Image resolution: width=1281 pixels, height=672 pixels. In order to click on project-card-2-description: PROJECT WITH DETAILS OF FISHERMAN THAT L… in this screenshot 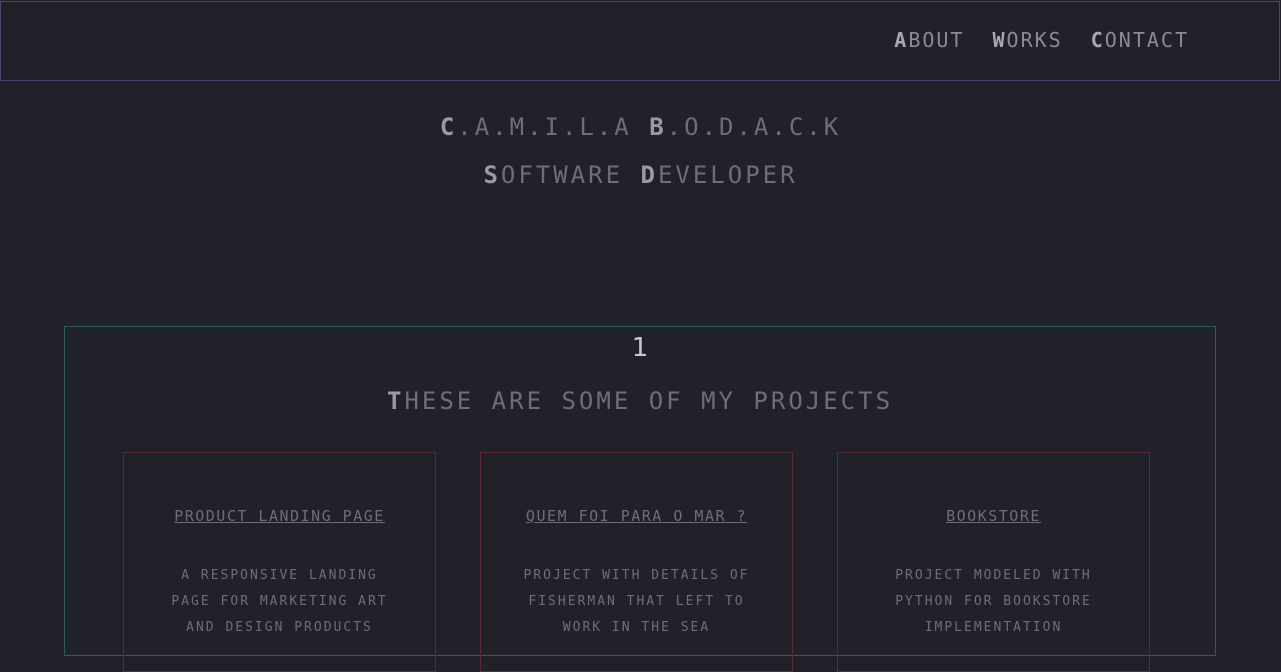, I will do `click(636, 601)`.